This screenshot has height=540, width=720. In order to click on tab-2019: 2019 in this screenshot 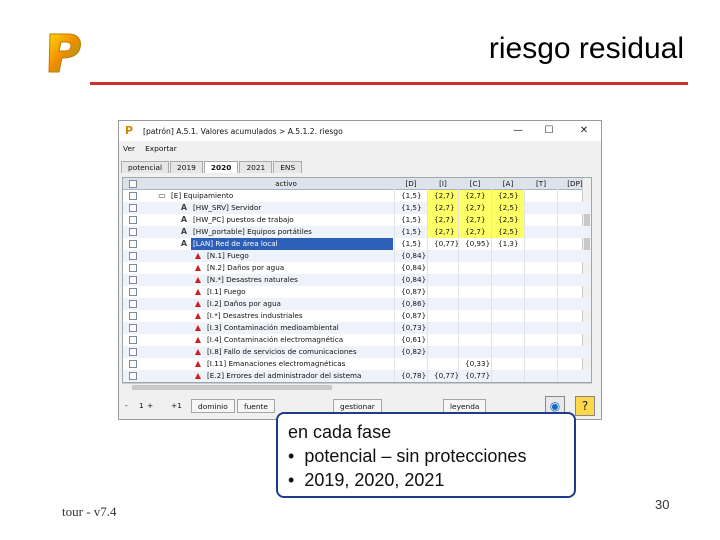, I will do `click(186, 167)`.